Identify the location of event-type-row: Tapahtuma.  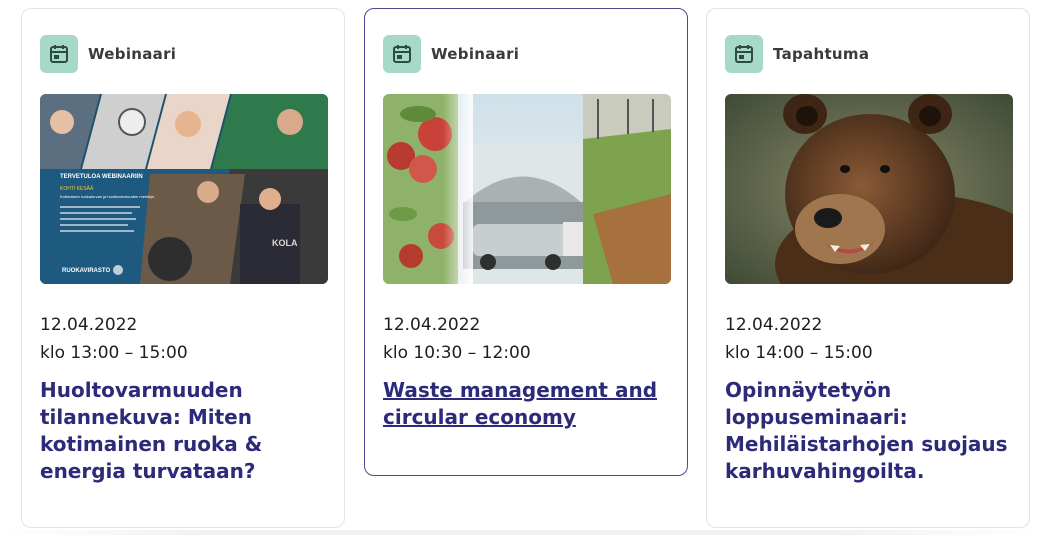
(797, 54).